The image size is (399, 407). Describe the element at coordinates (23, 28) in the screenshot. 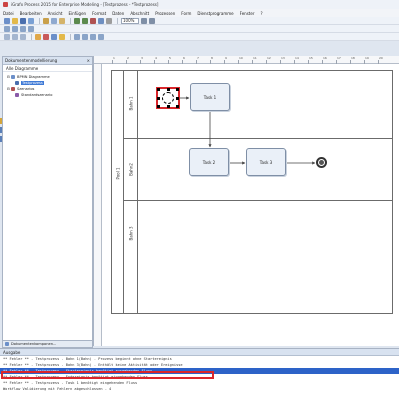

I see `text-icon` at that location.